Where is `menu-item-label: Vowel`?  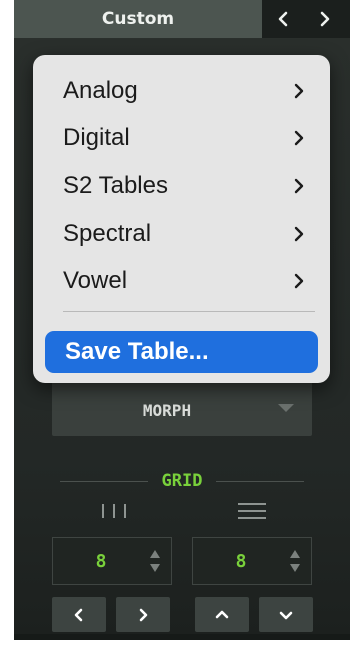
menu-item-label: Vowel is located at coordinates (95, 280).